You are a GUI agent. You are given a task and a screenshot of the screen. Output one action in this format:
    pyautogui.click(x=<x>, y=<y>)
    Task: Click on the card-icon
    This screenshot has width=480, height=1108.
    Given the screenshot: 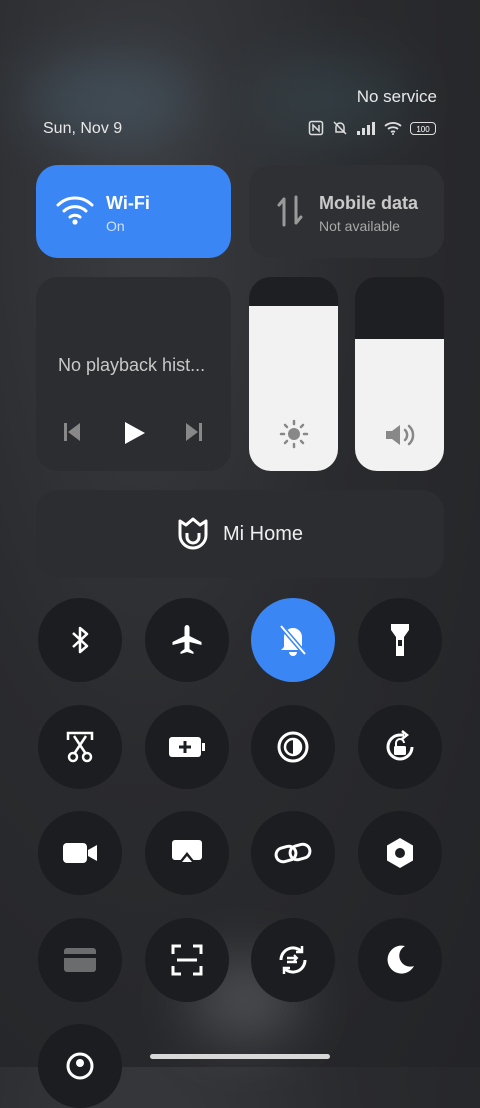 What is the action you would take?
    pyautogui.click(x=80, y=960)
    